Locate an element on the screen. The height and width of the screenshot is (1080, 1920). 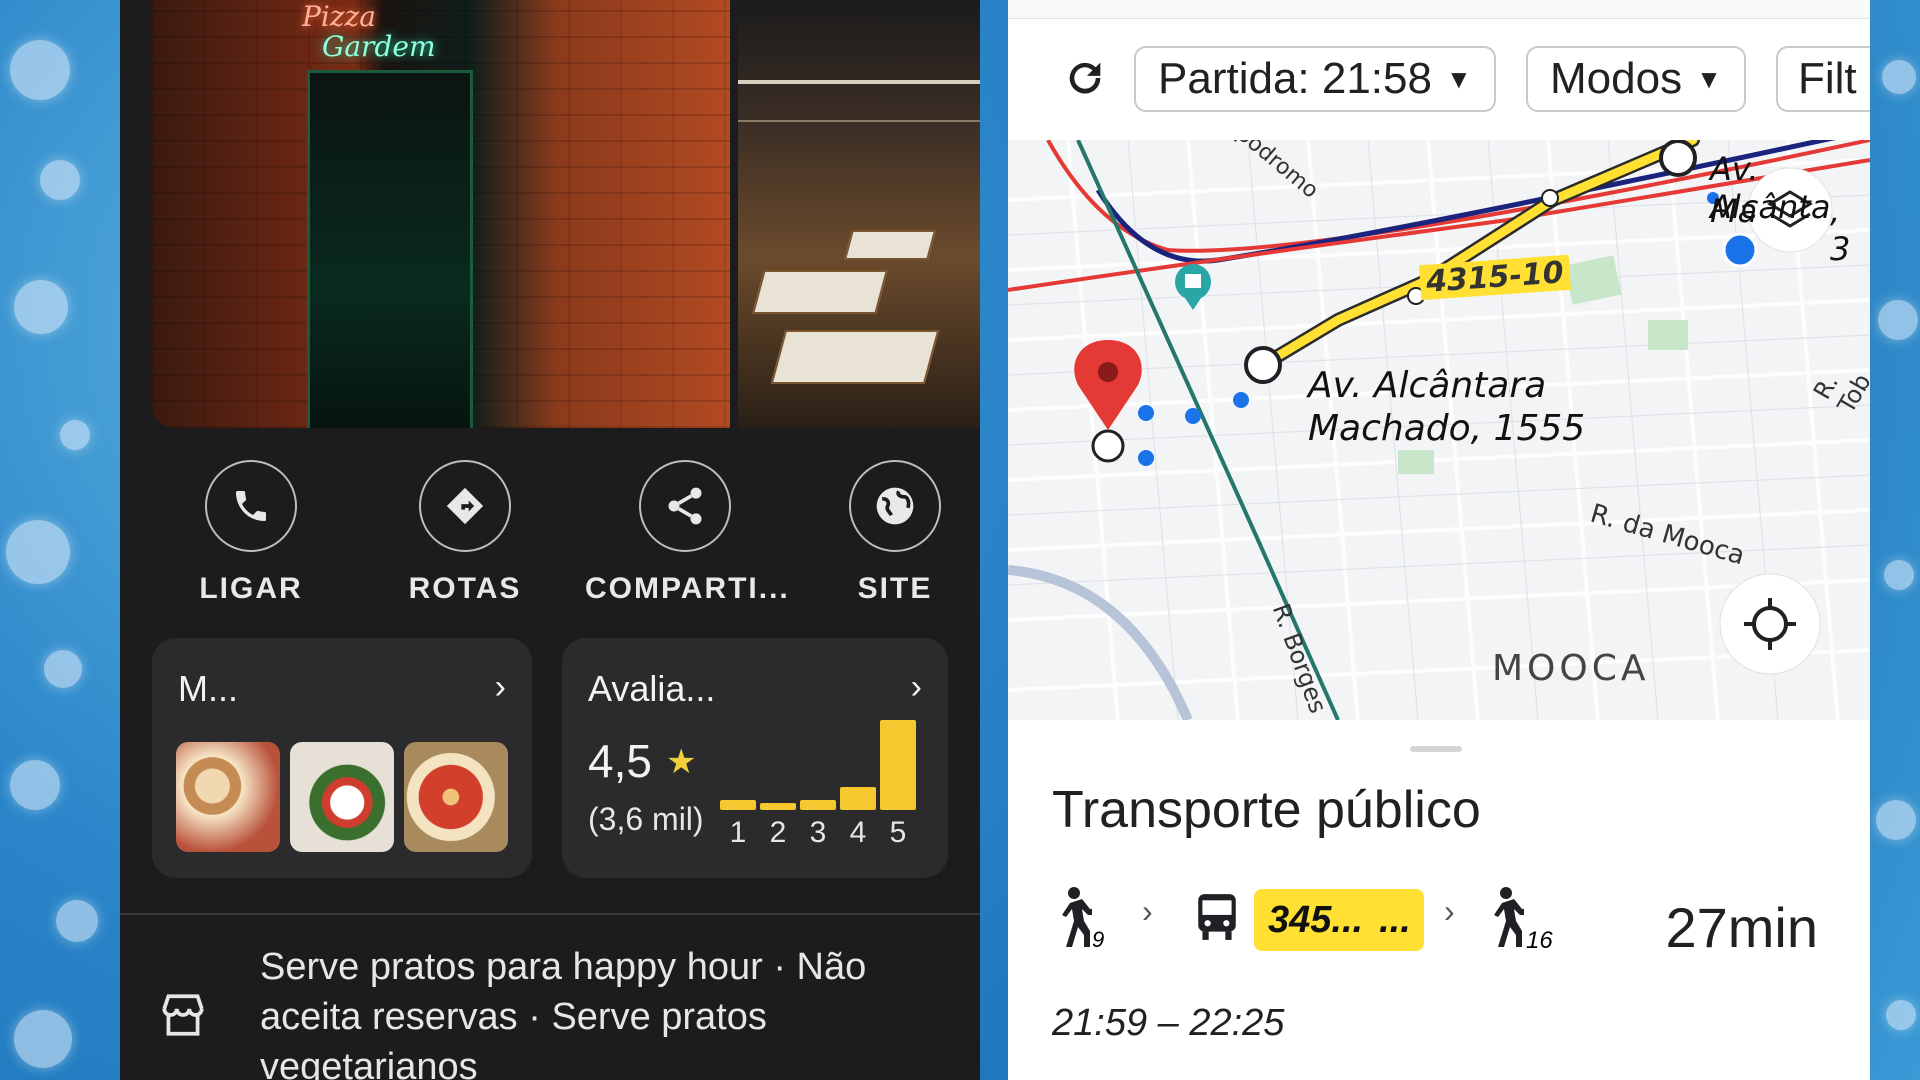
top-stop-label-line2: Ma is located at coordinates (1734, 211).